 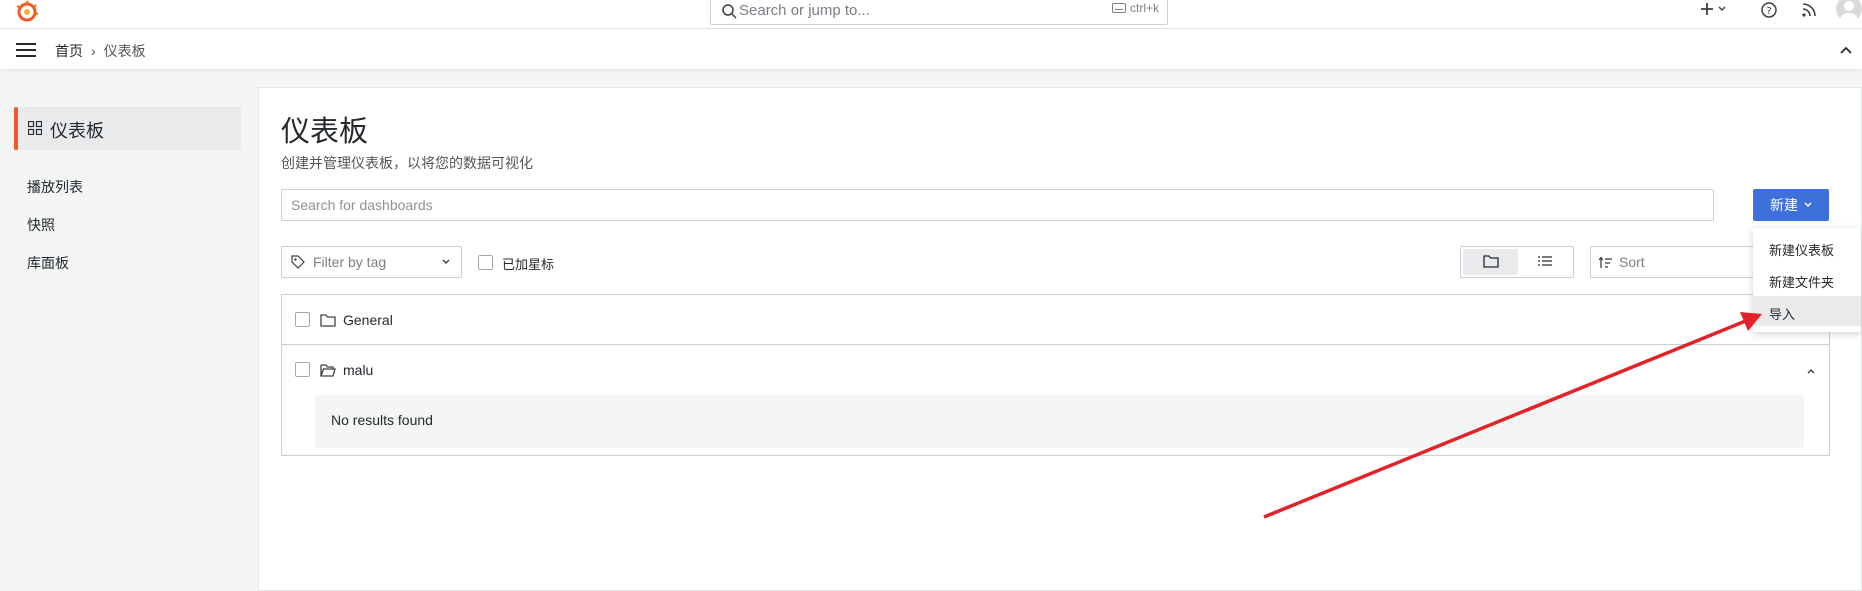 I want to click on starred-label: 已加星标, so click(x=528, y=263).